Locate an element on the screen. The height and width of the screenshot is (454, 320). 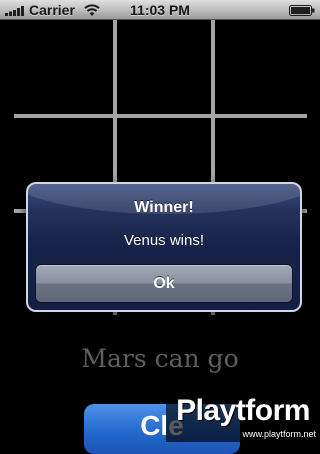
alert-title: Winner! is located at coordinates (164, 207).